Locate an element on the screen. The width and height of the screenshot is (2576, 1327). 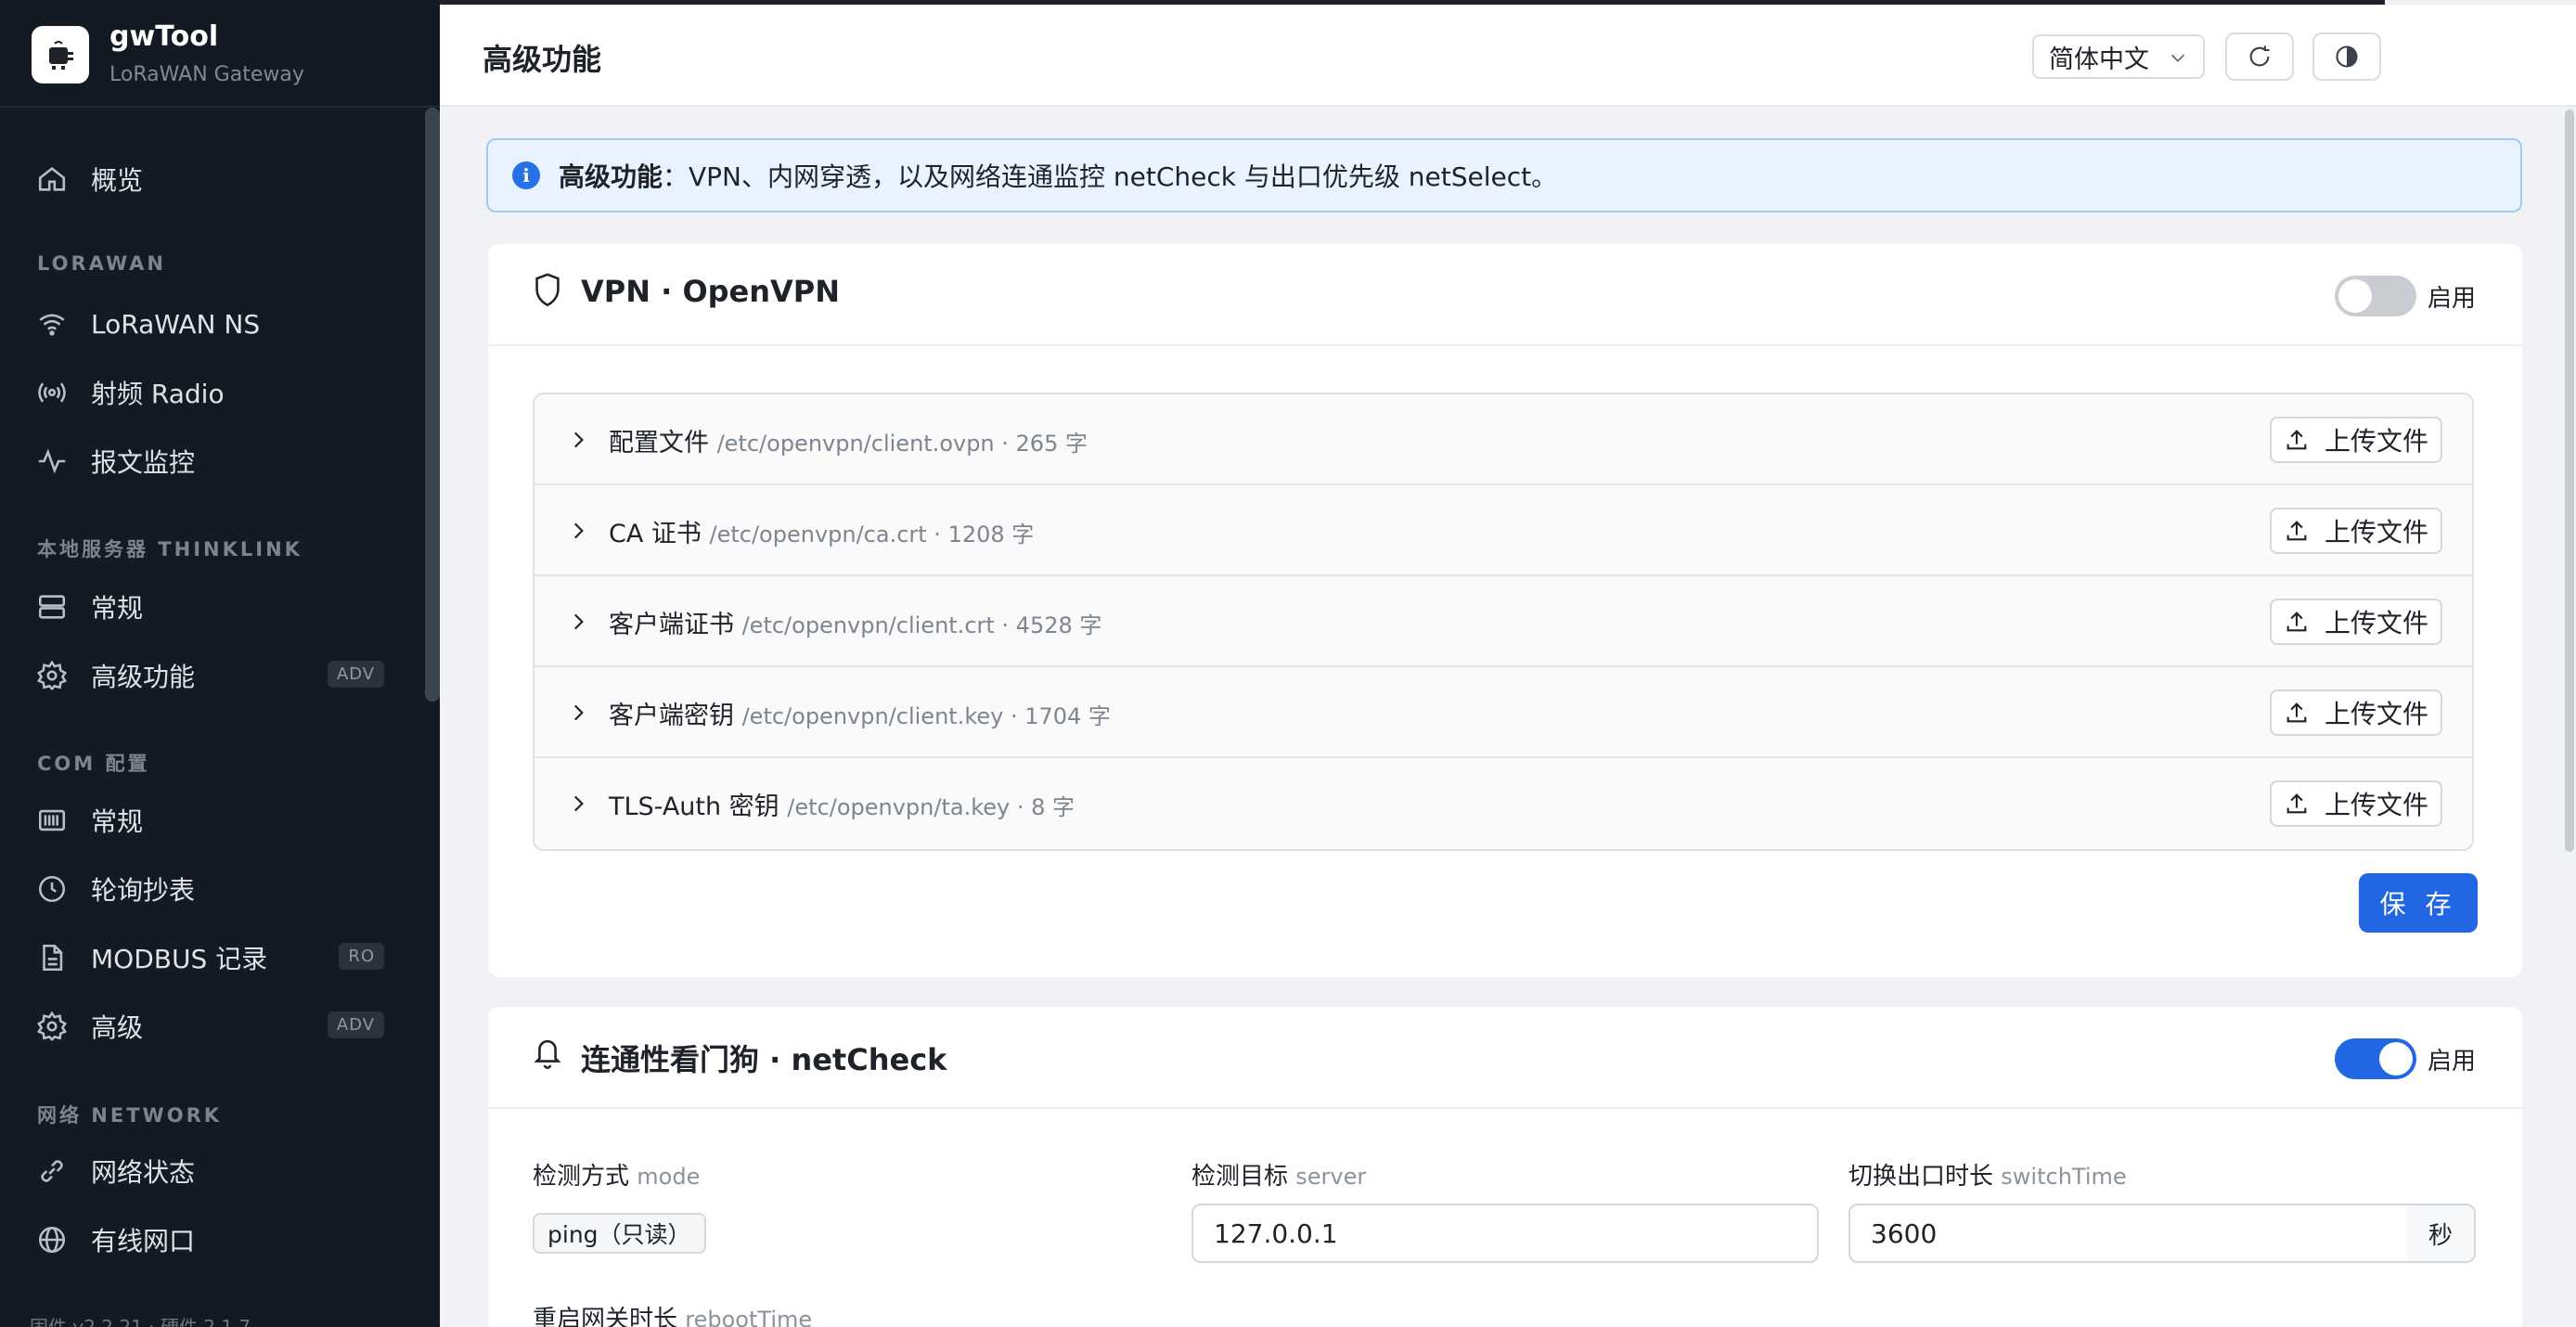
netcheck-card-header: 连通性看门狗 · netCheck 启用 is located at coordinates (1505, 1058).